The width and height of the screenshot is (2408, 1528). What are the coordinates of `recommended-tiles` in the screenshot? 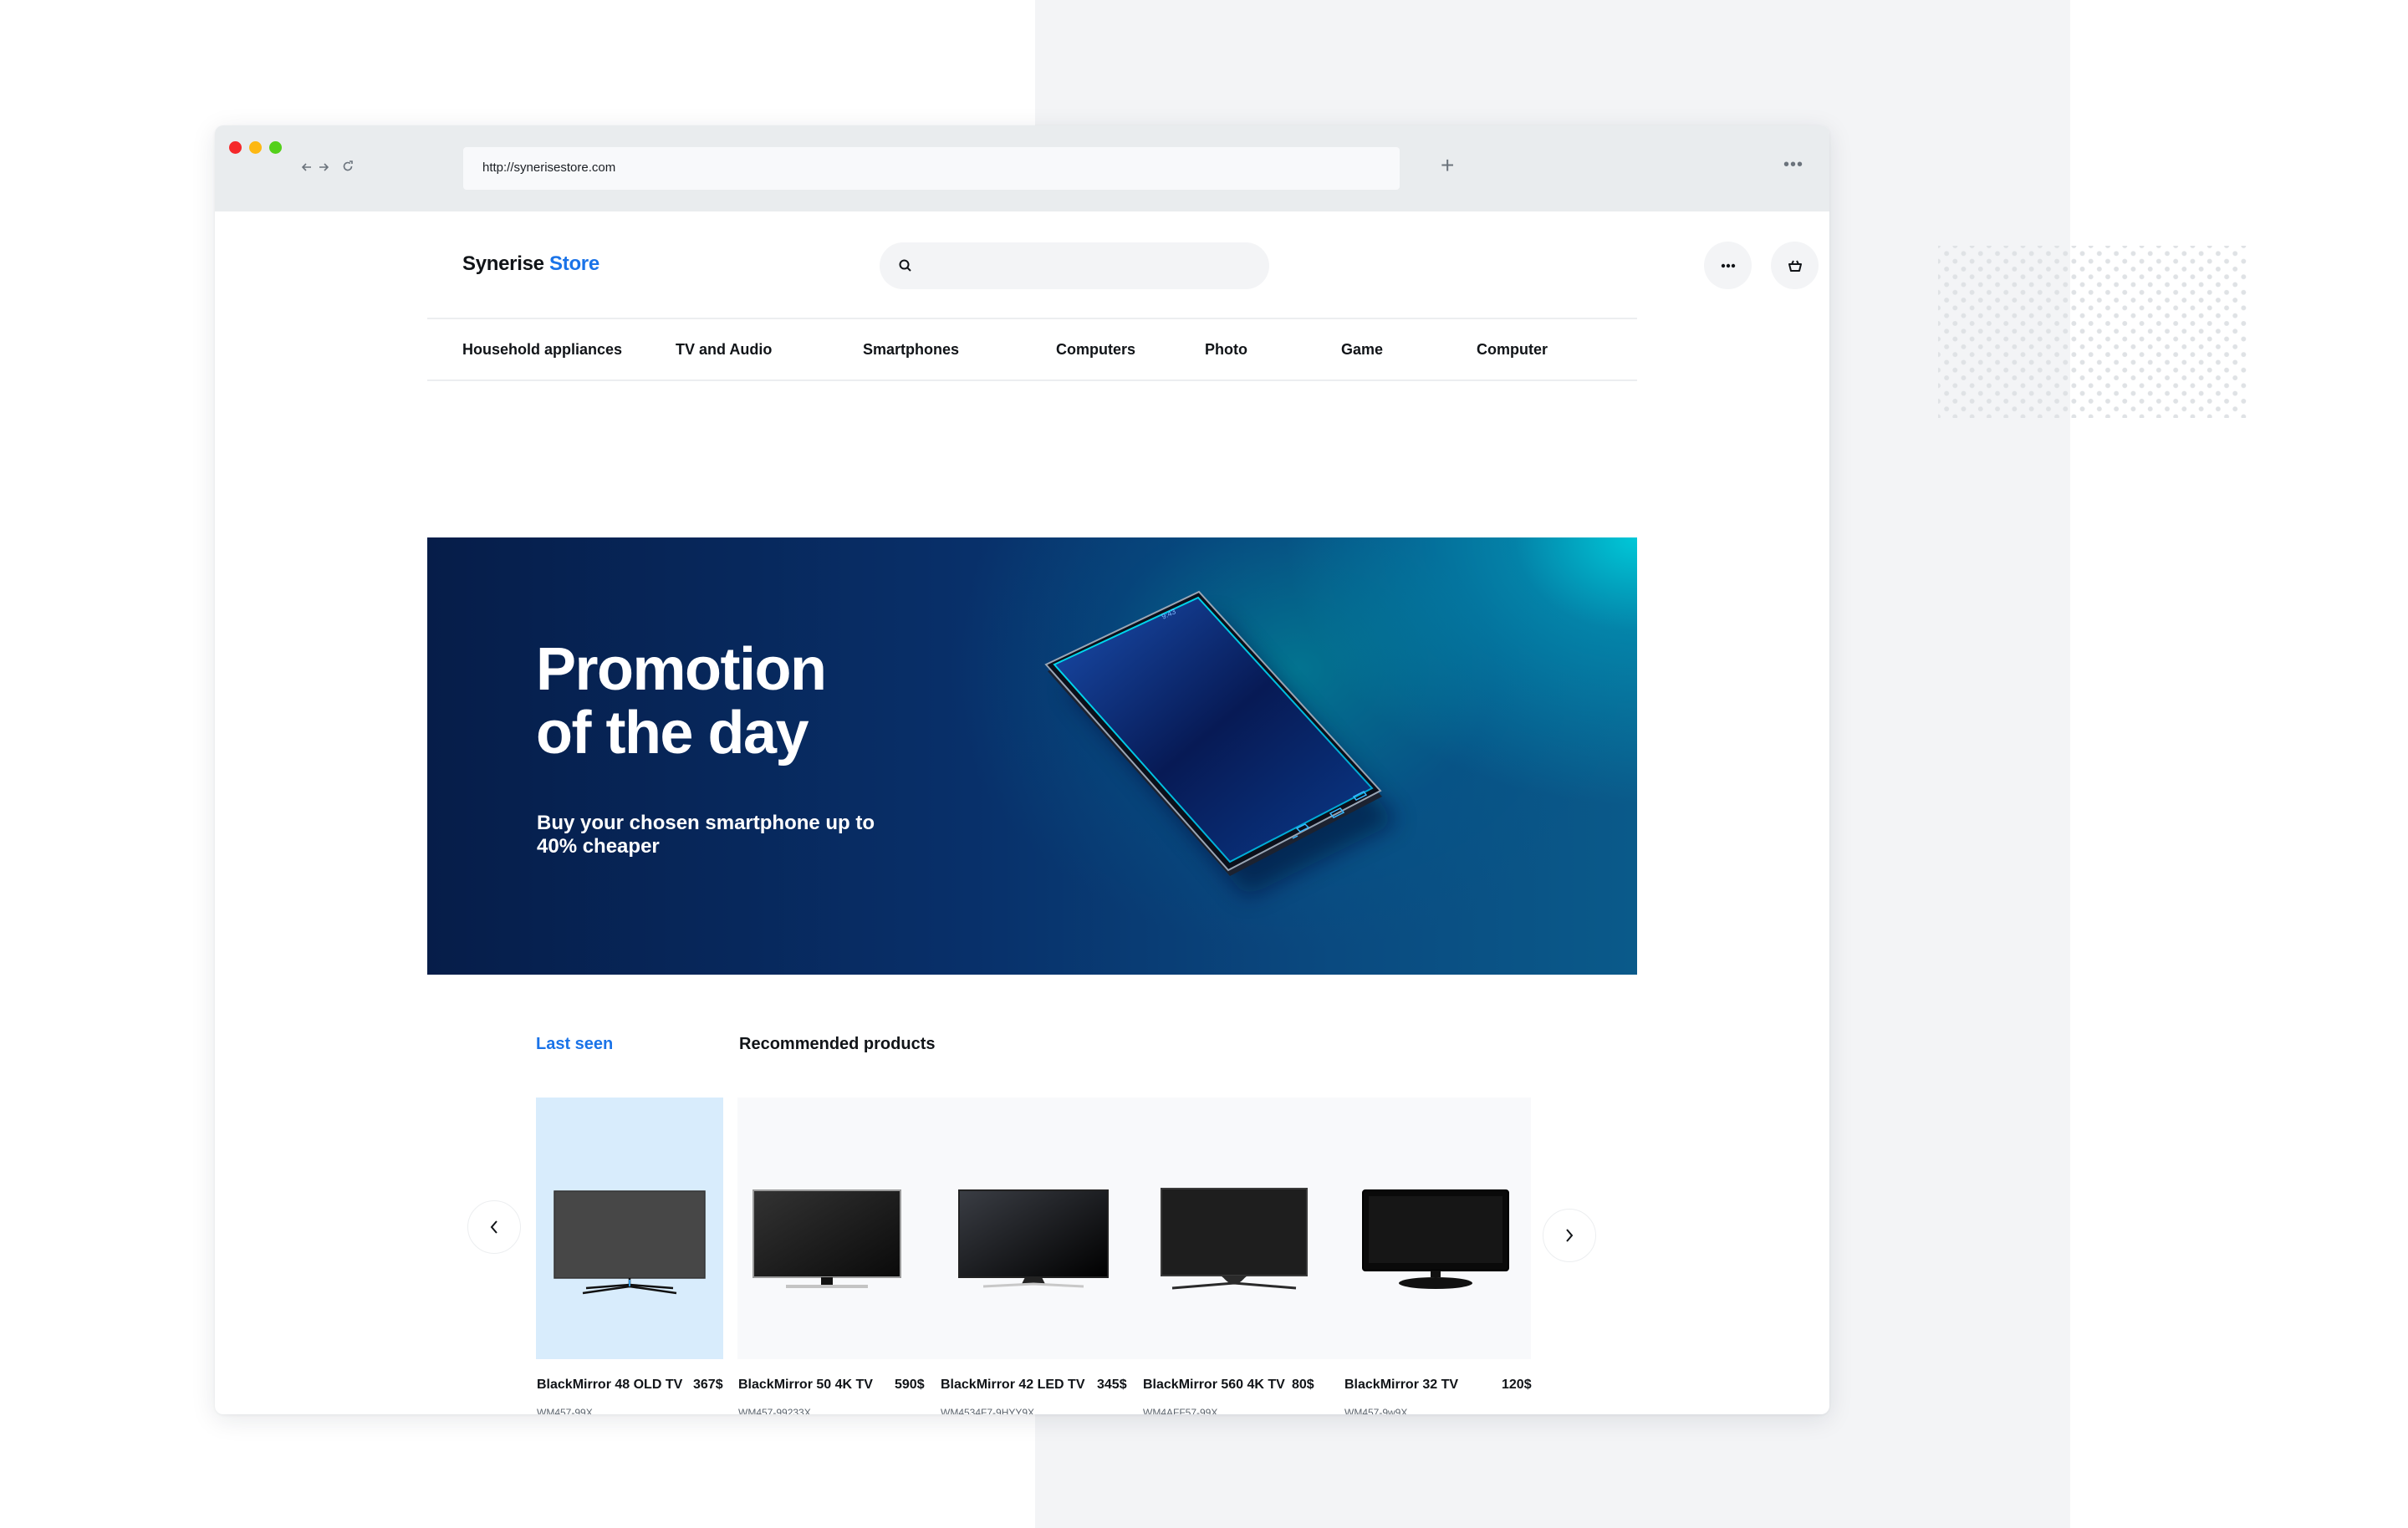 It's located at (1134, 1228).